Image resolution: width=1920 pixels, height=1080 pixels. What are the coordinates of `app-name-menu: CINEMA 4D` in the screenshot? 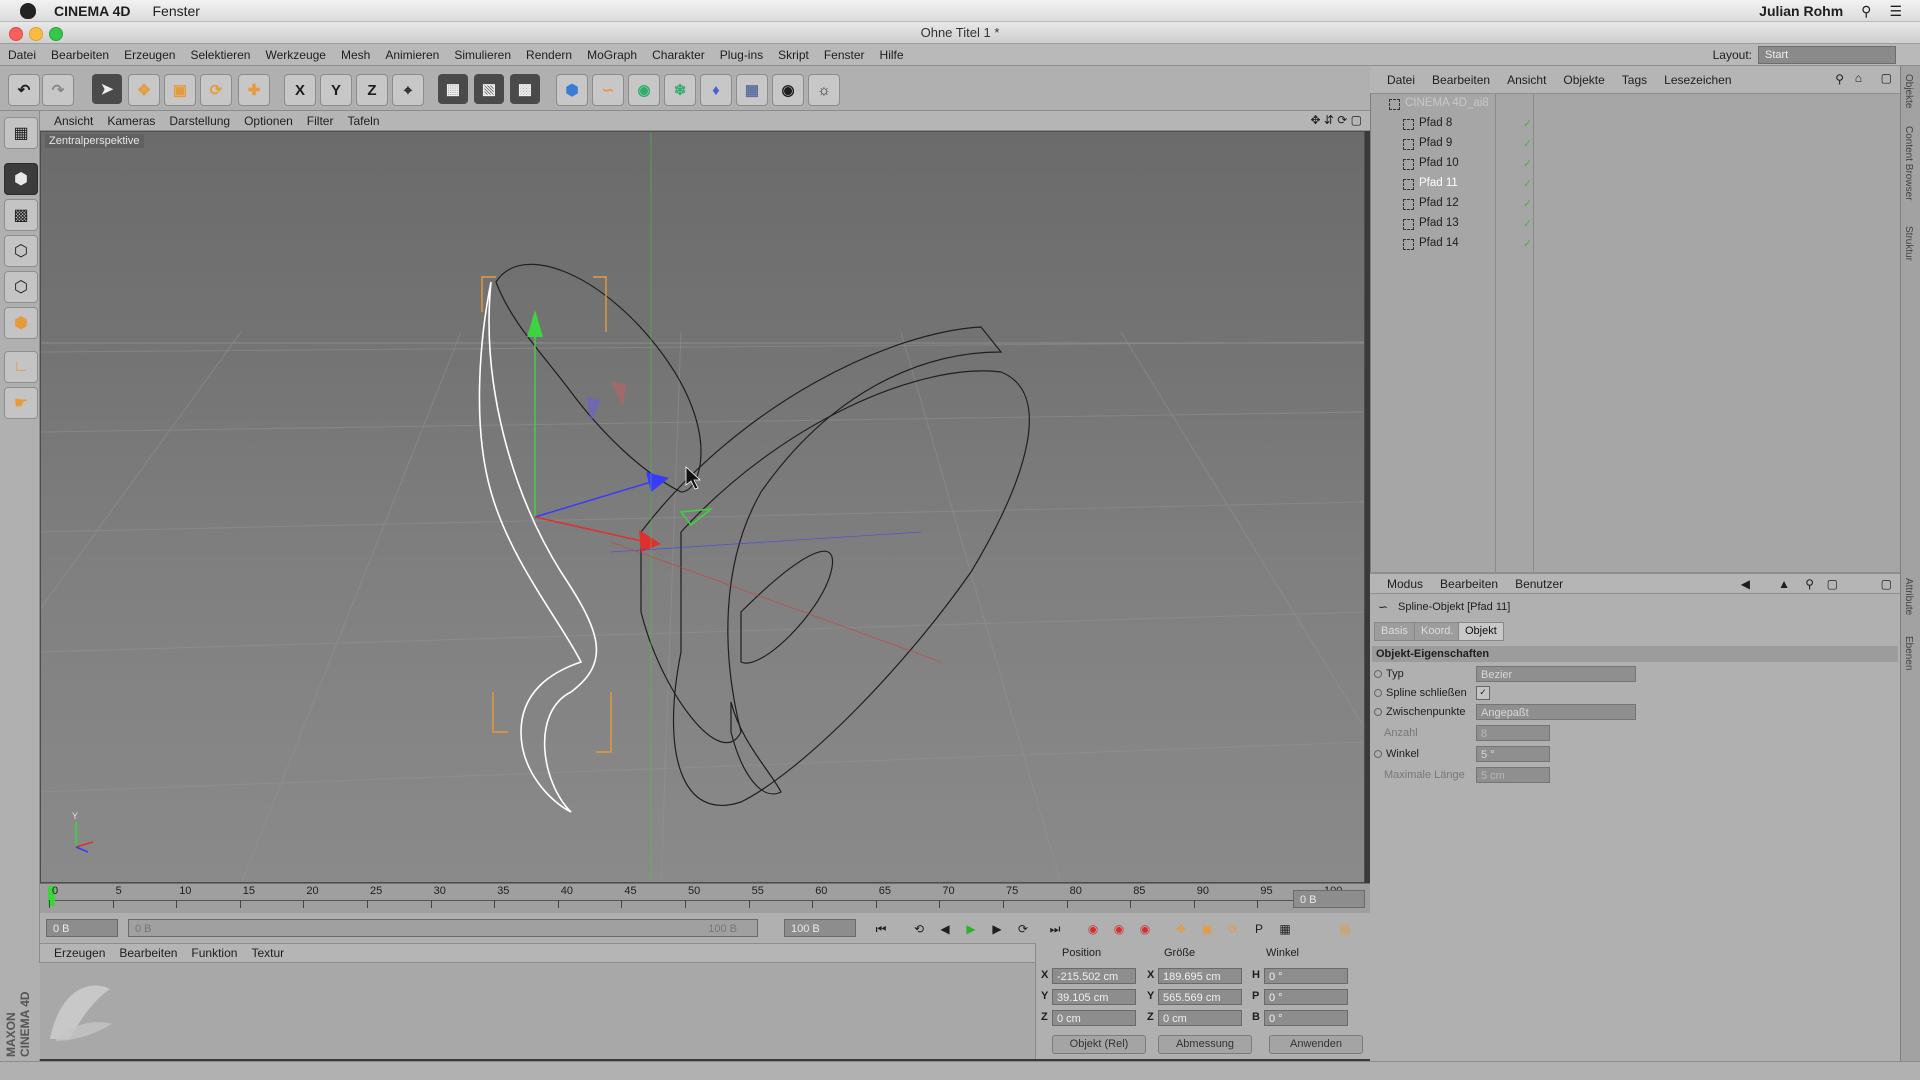 It's located at (92, 11).